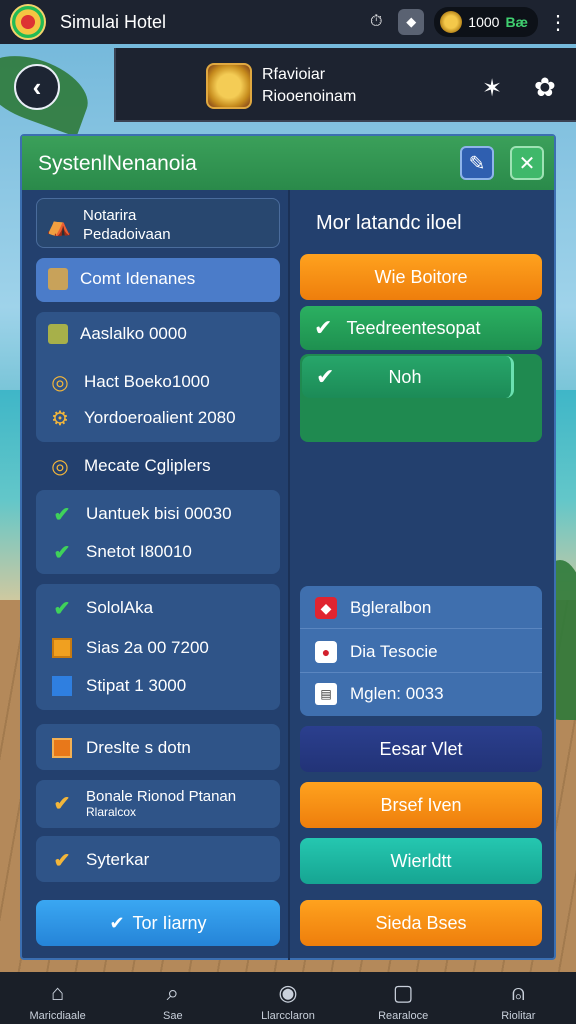 This screenshot has height=1024, width=576. What do you see at coordinates (158, 859) in the screenshot?
I see `option-card-3: ✔ Syterkar` at bounding box center [158, 859].